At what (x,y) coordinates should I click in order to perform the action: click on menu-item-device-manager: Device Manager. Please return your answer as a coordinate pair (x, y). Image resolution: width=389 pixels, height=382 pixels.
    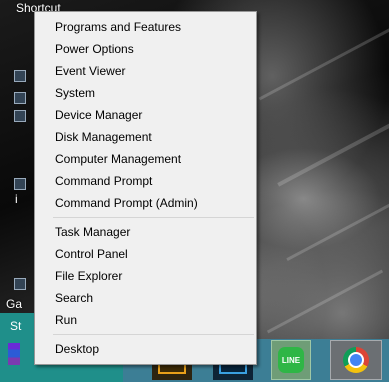
    Looking at the image, I should click on (145, 115).